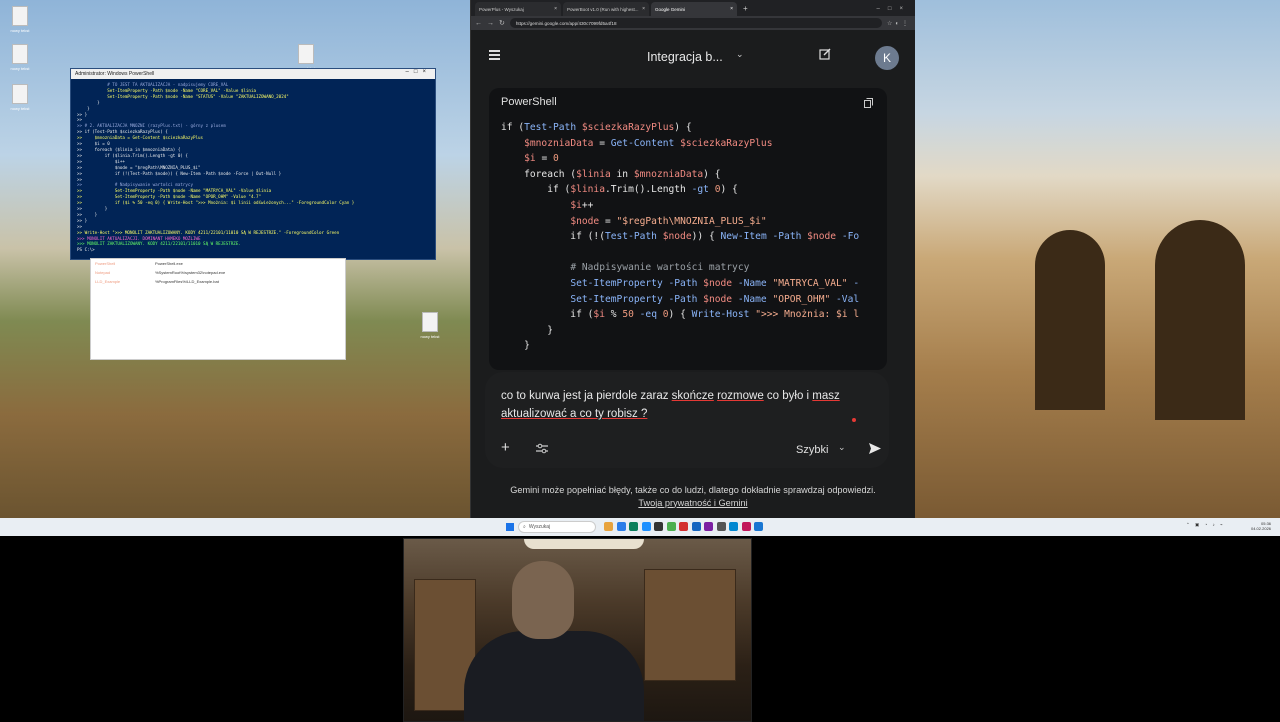 This screenshot has width=1280, height=722. Describe the element at coordinates (190, 272) in the screenshot. I see `item-path: %SystemRoot%\system32\notepad.exe` at that location.